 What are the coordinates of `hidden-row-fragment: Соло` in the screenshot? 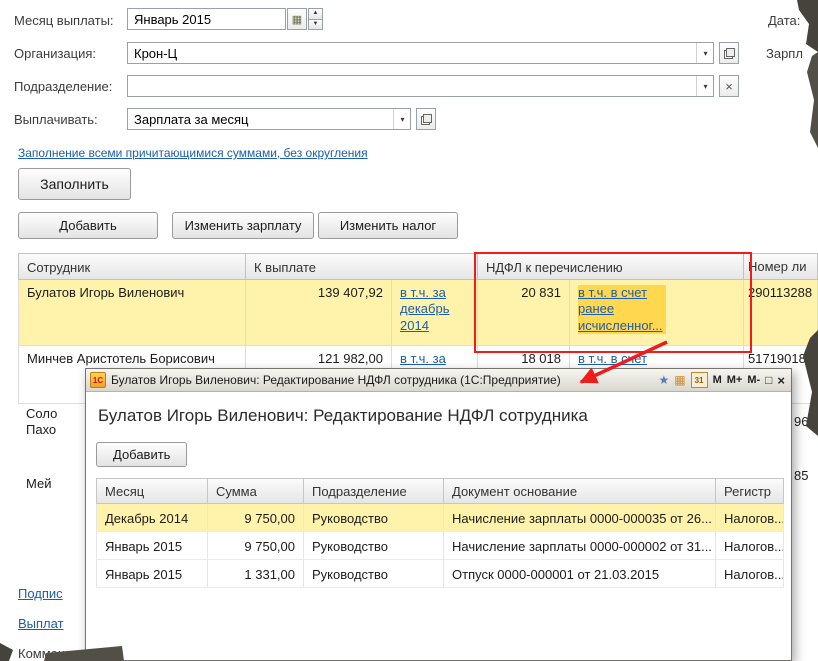 It's located at (42, 413).